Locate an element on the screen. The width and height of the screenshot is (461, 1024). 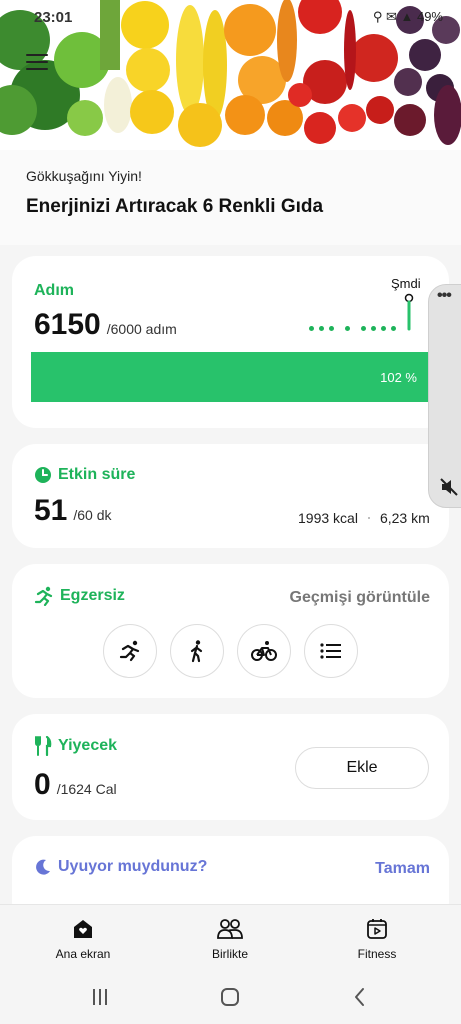
nav-home: Ana ekran is located at coordinates (83, 938).